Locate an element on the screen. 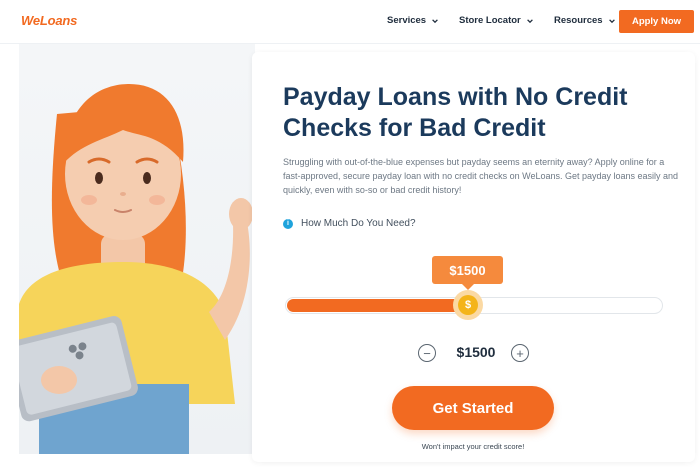  get-started-button: Get Started is located at coordinates (473, 408).